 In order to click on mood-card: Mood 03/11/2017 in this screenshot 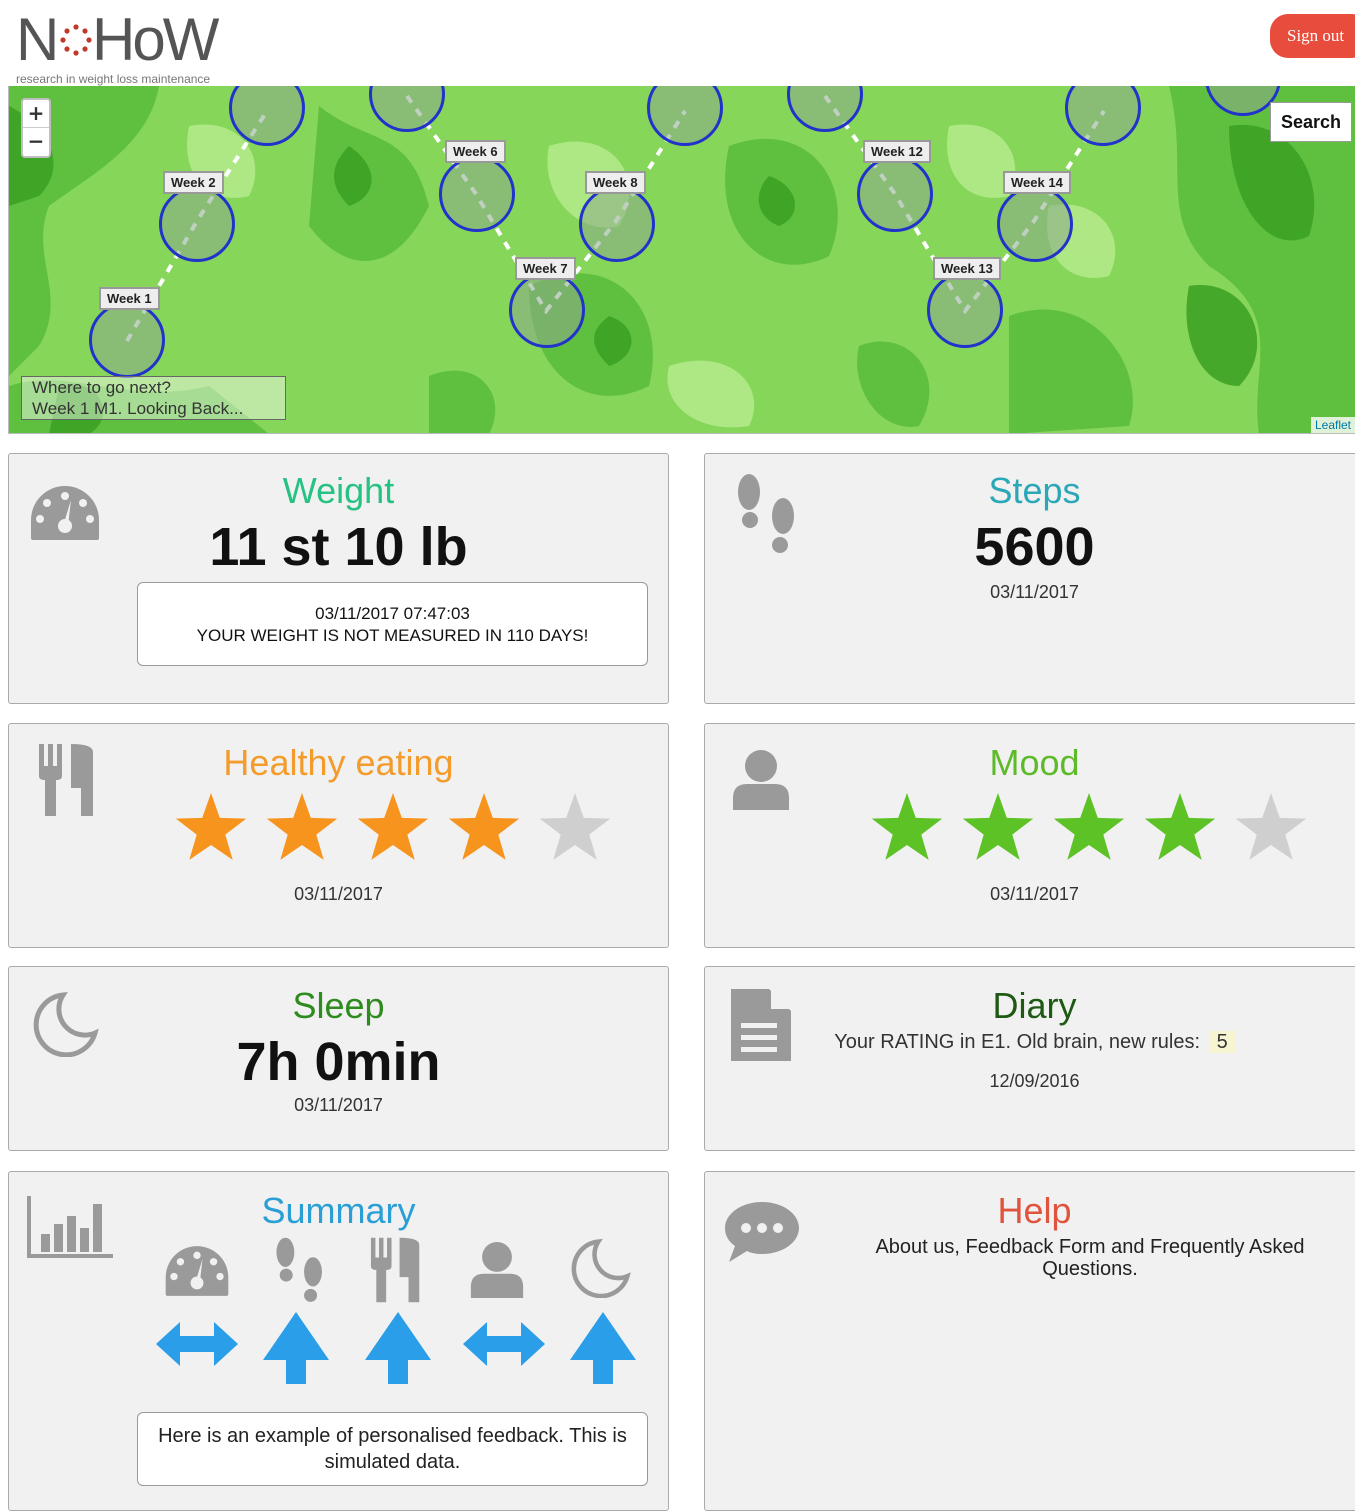, I will do `click(1029, 835)`.